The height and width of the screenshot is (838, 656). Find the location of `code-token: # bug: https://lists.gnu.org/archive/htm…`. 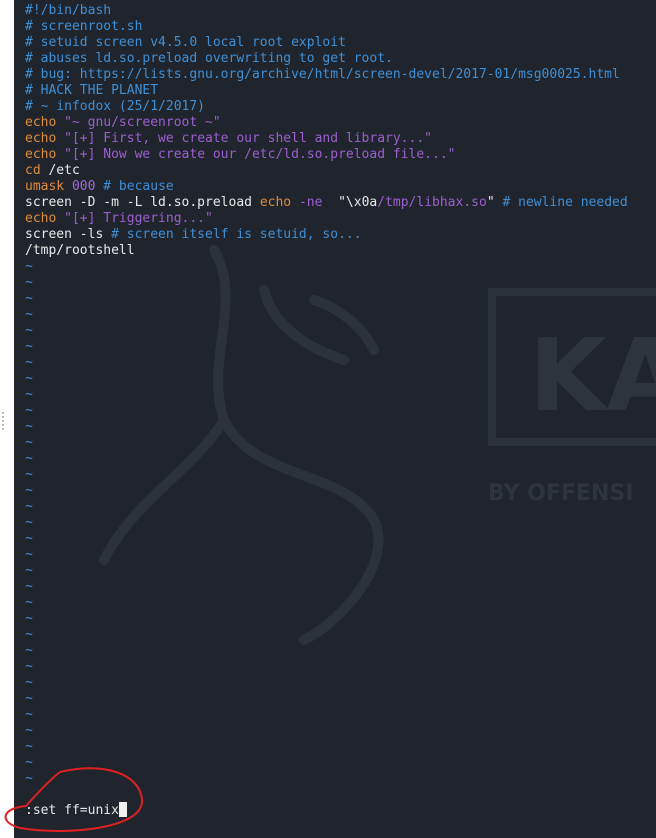

code-token: # bug: https://lists.gnu.org/archive/htm… is located at coordinates (322, 74).